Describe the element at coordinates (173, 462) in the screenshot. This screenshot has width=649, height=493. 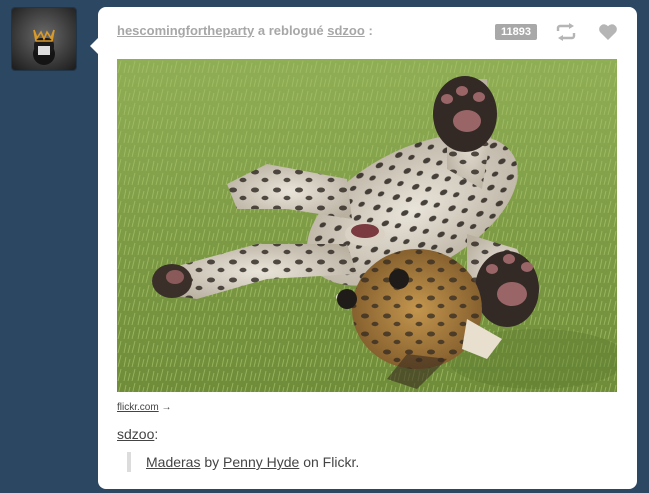
I see `photo-title-link: Maderas` at that location.